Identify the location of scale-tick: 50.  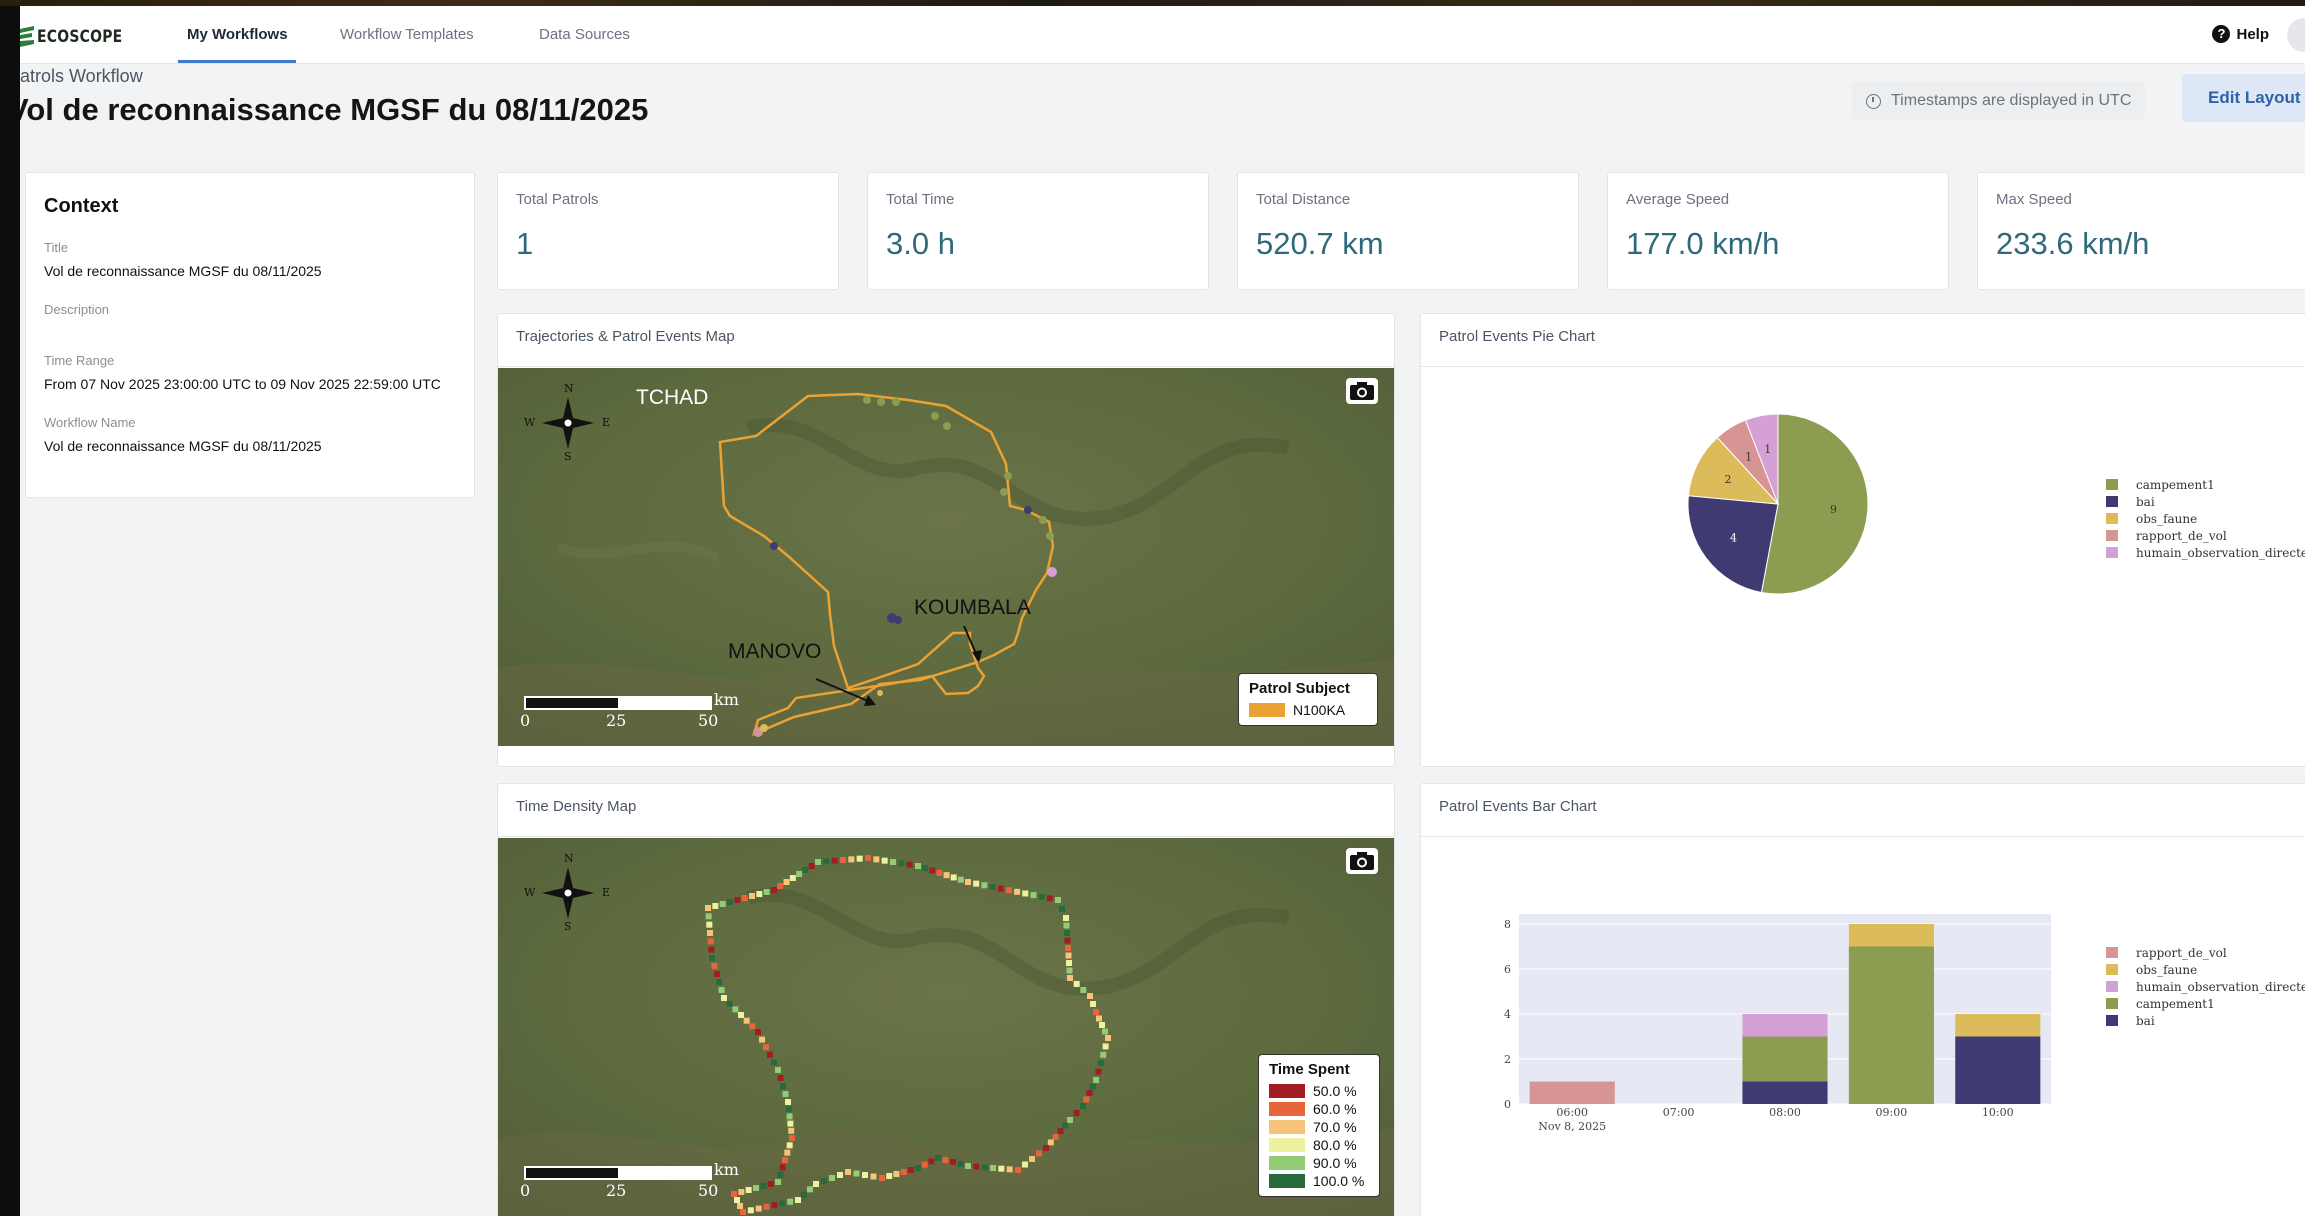
(708, 1190).